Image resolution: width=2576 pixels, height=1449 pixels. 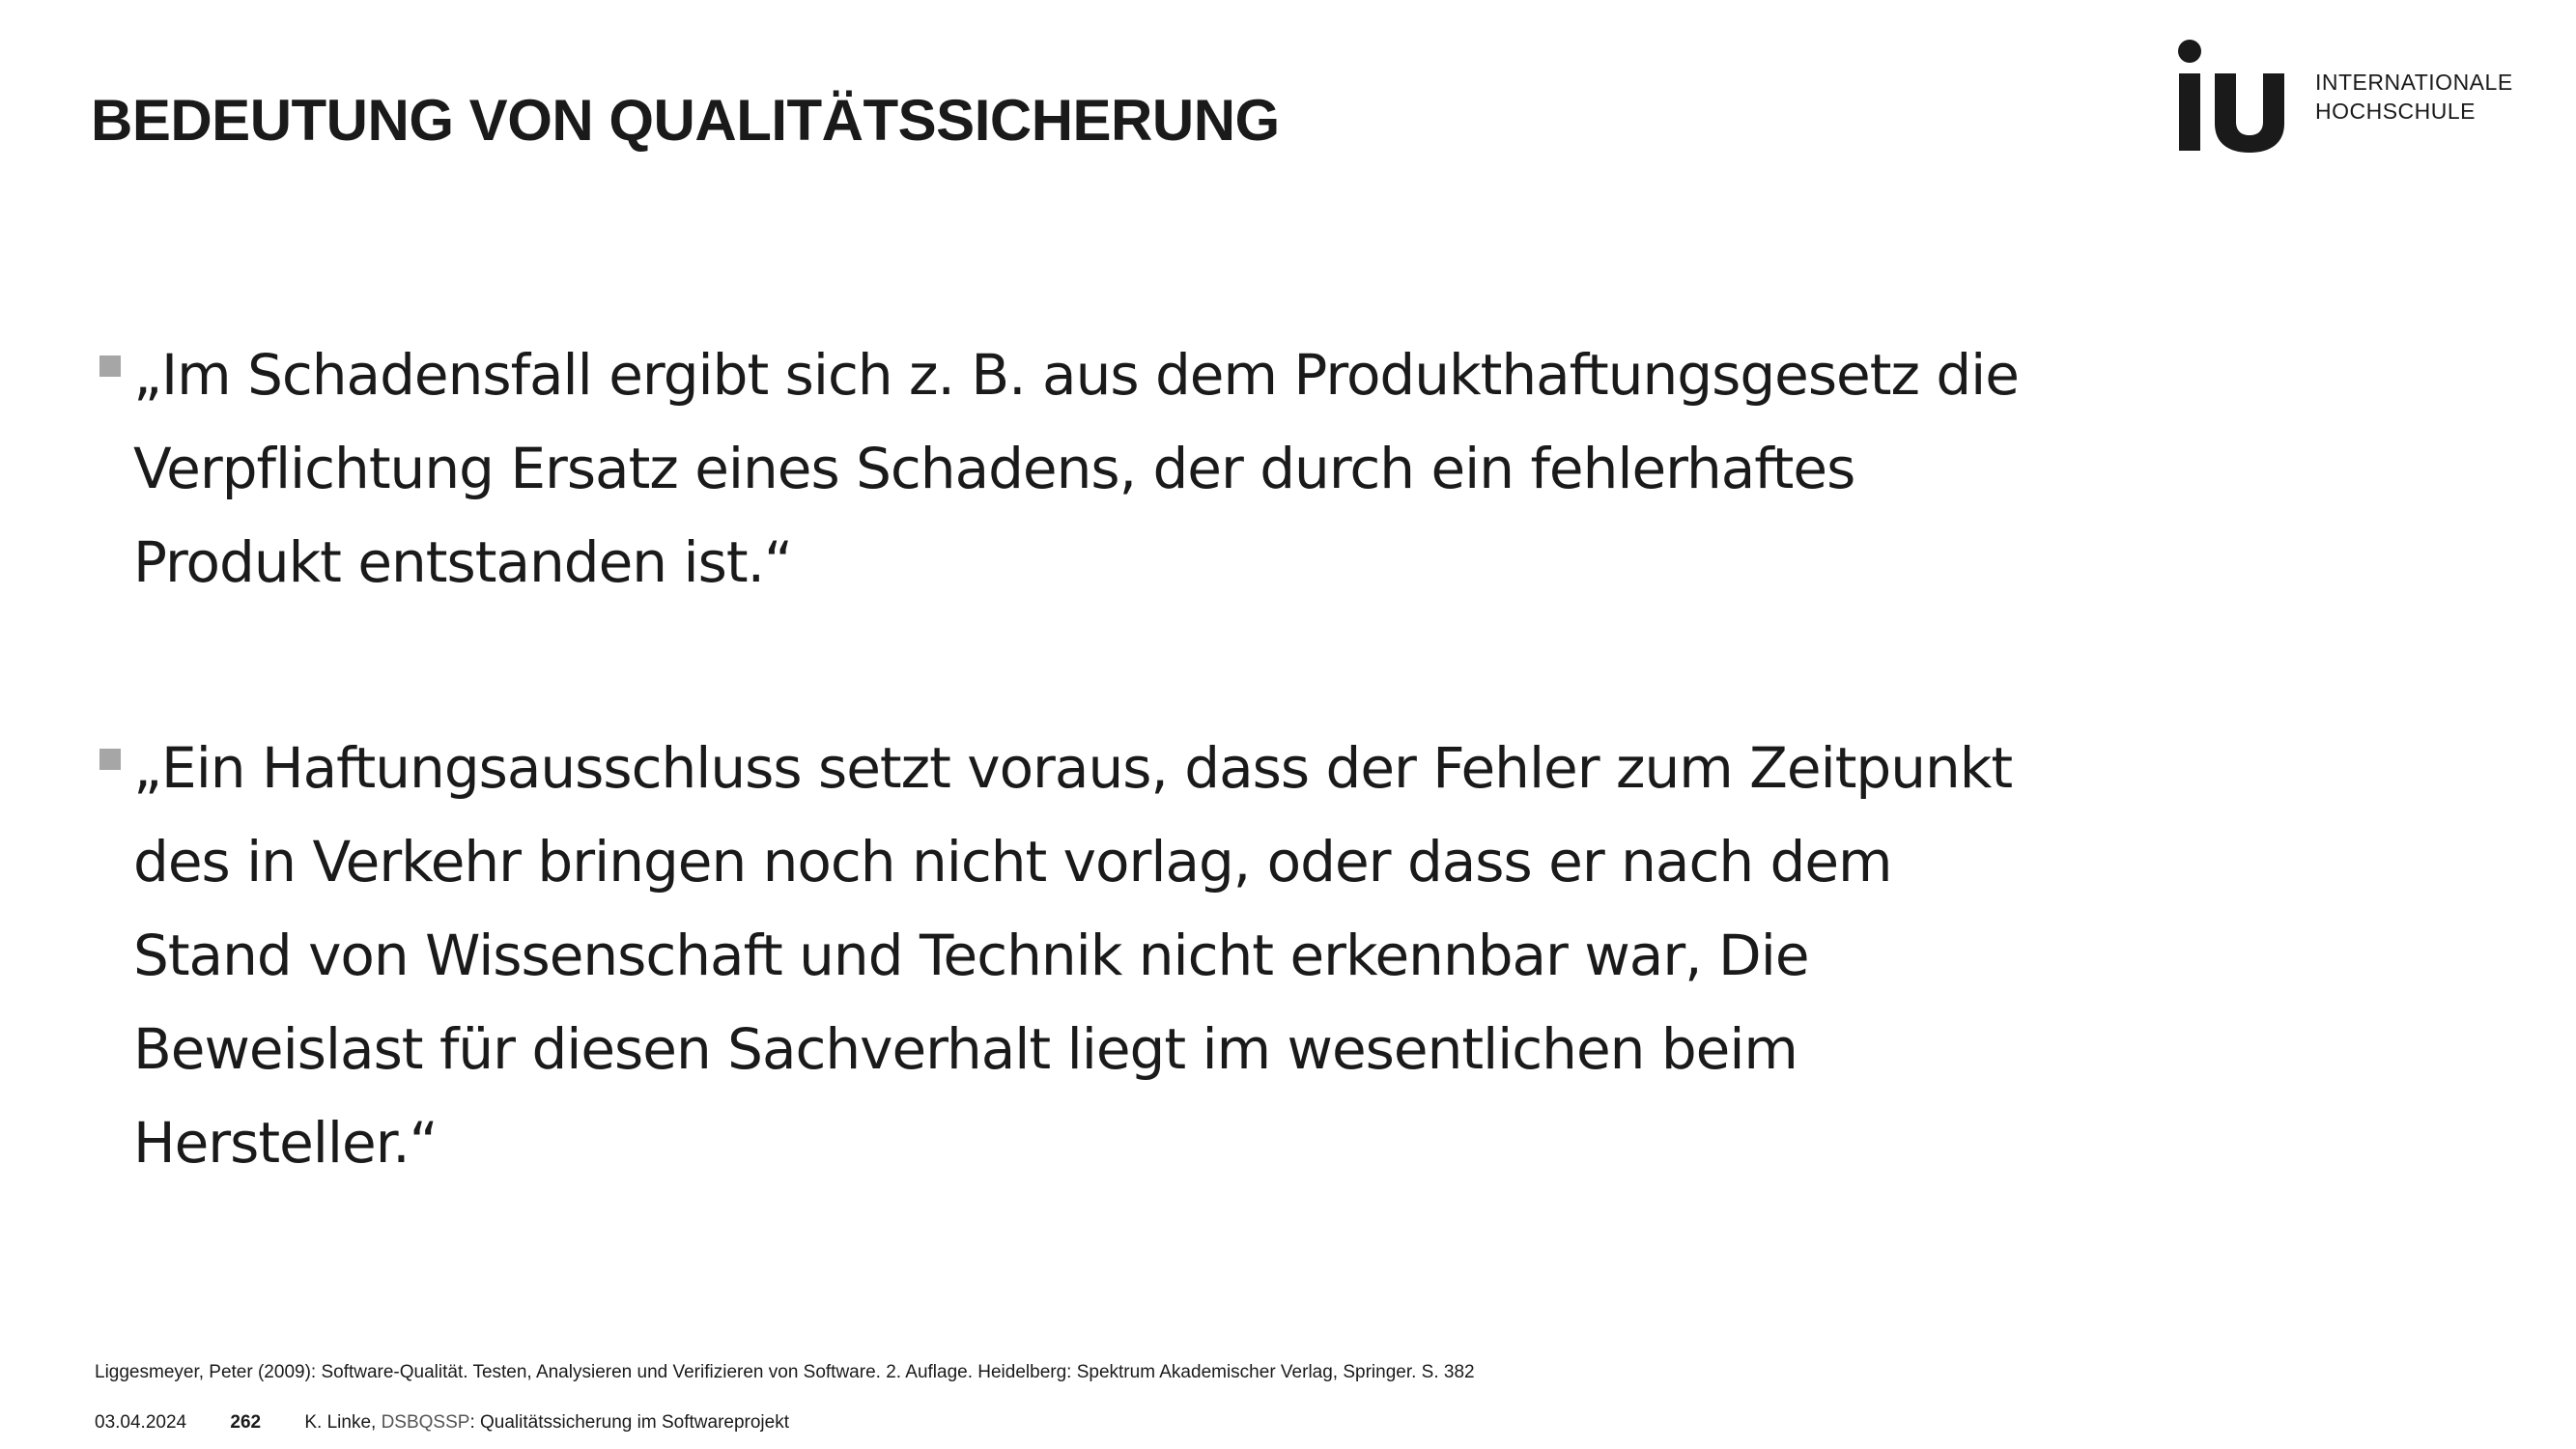 I want to click on logo-text-line1: INTERNATIONALE, so click(x=2414, y=82).